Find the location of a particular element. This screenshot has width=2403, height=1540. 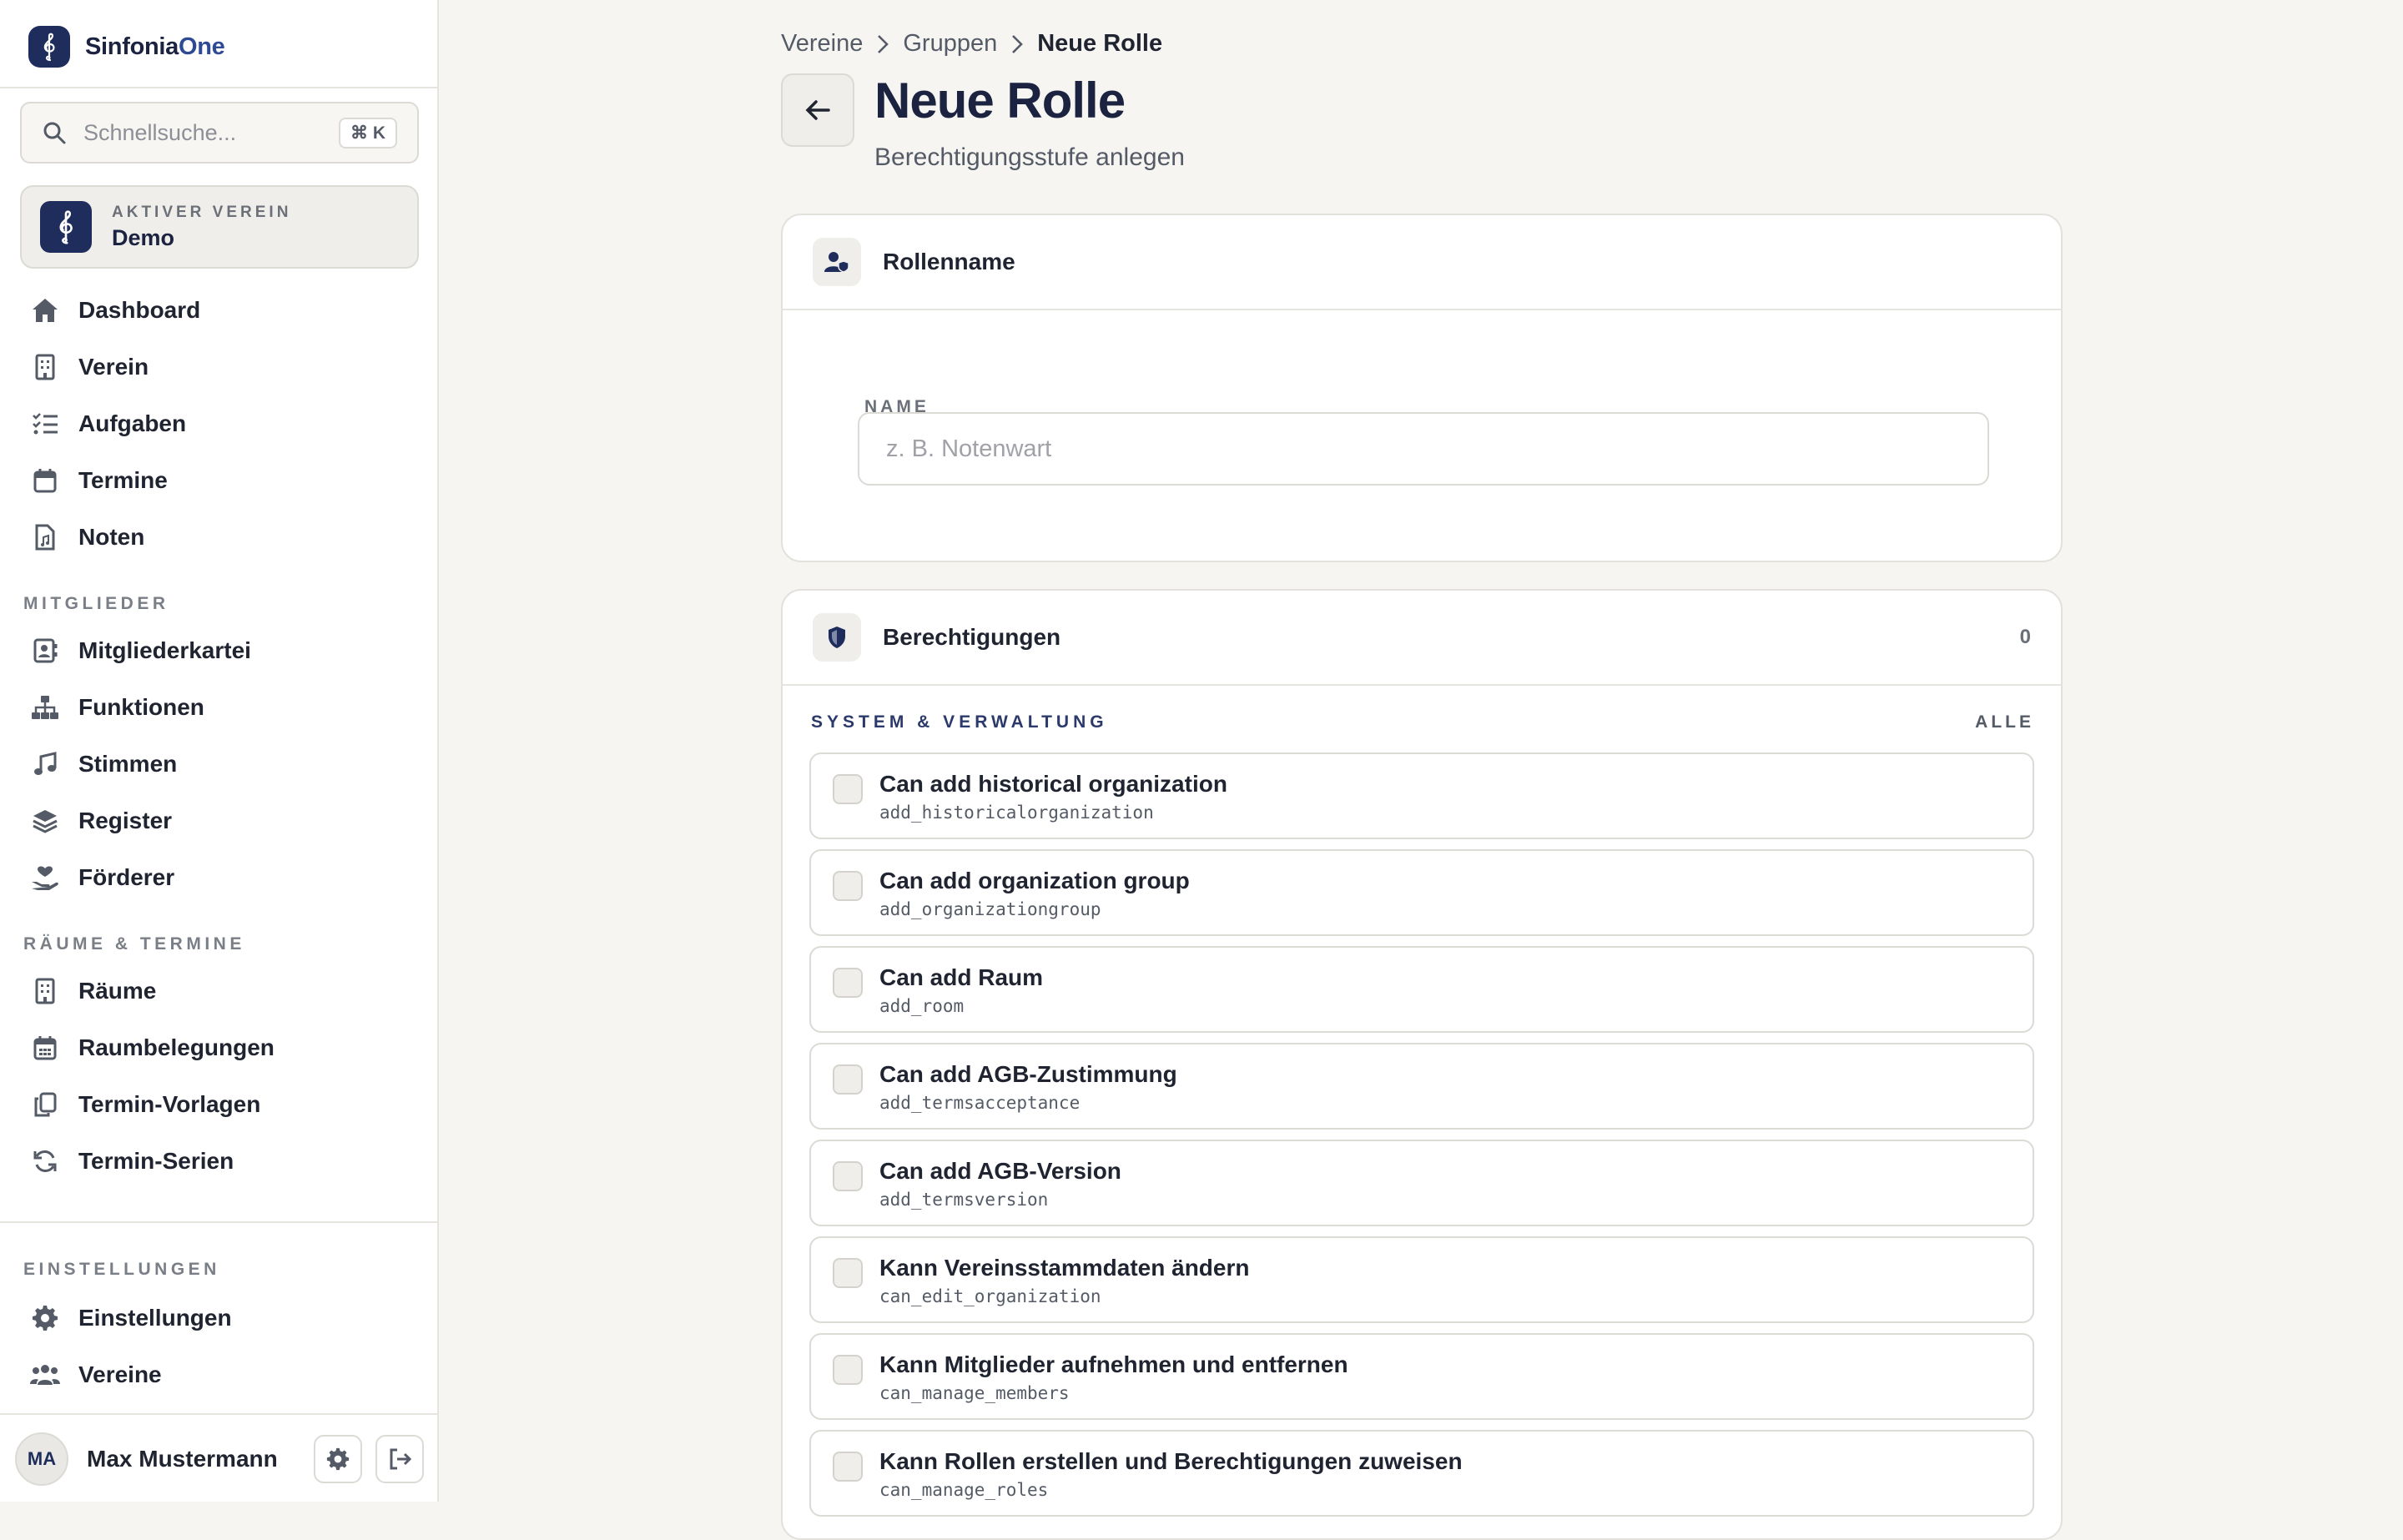

sitemap-icon is located at coordinates (45, 707).